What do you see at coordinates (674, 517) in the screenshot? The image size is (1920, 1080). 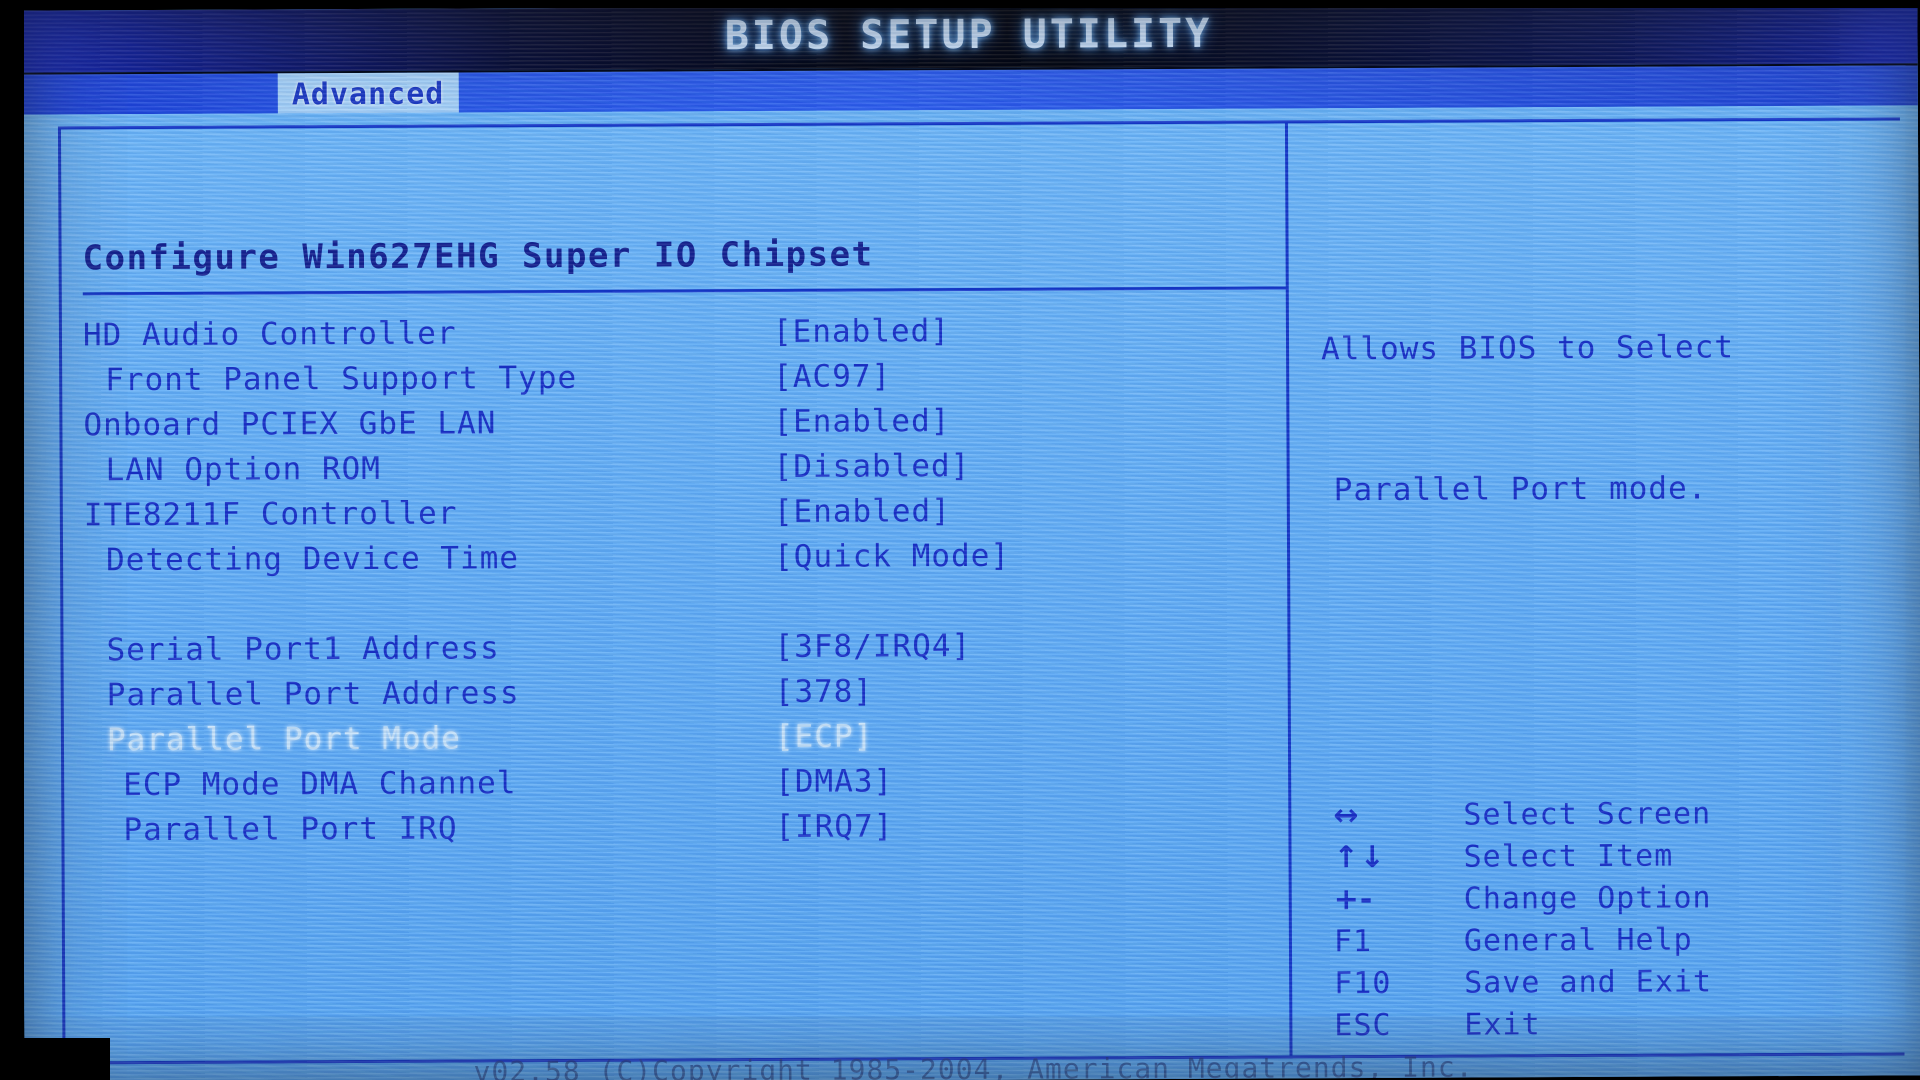 I see `setting-row: ITE8211F Controller [Enabled]` at bounding box center [674, 517].